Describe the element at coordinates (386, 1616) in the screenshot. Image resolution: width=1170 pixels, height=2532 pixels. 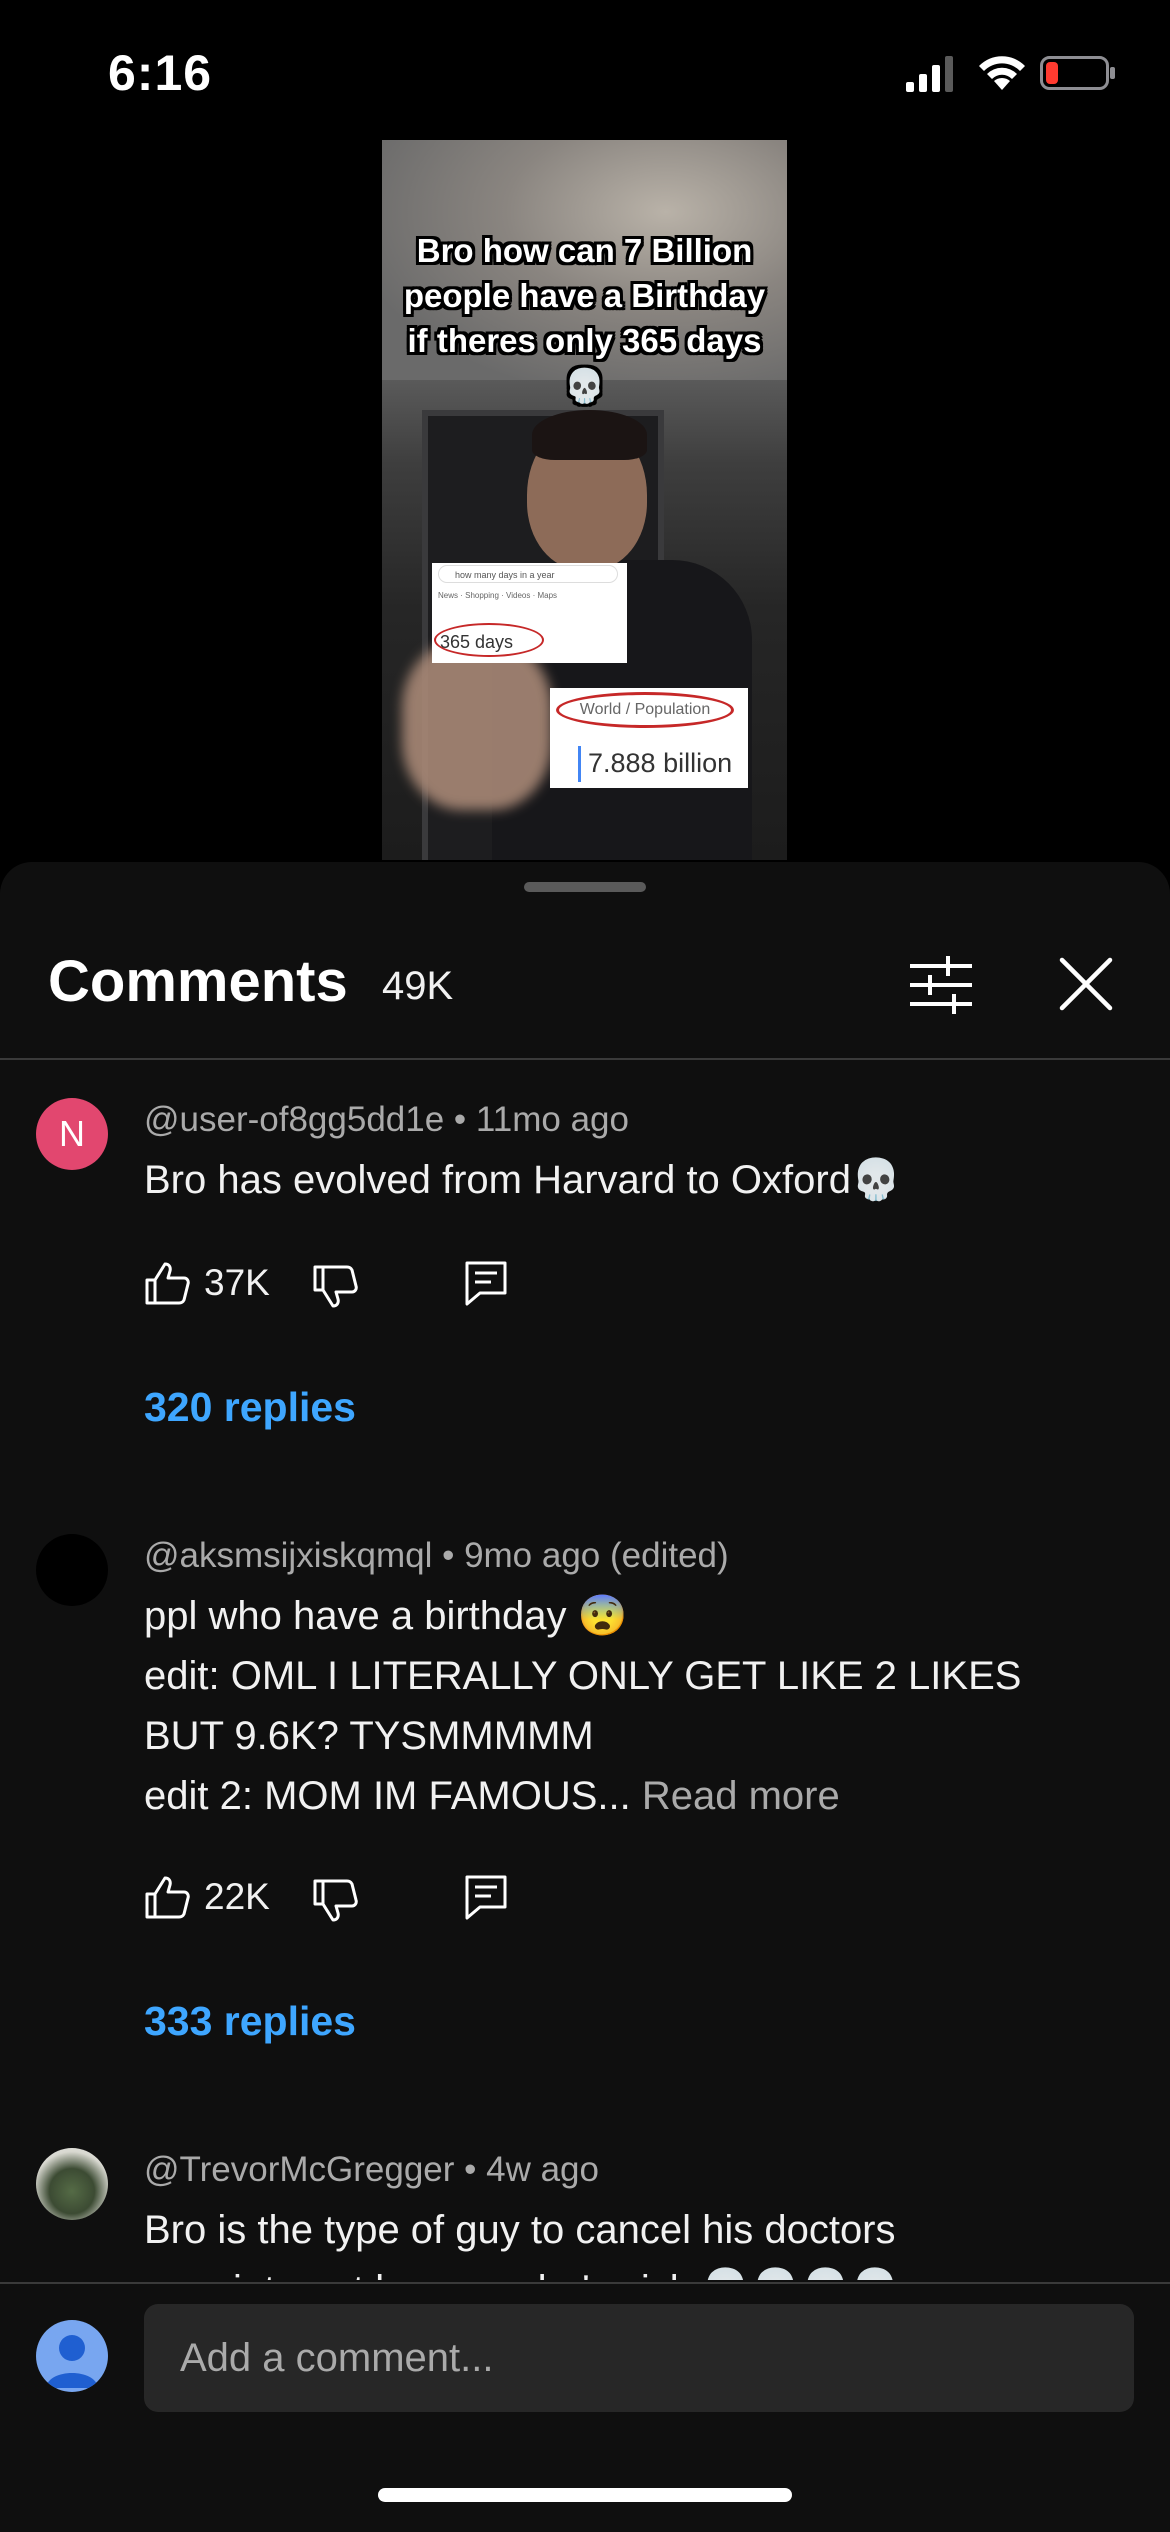
I see `comment-line: ppl who have a birthday 😨` at that location.